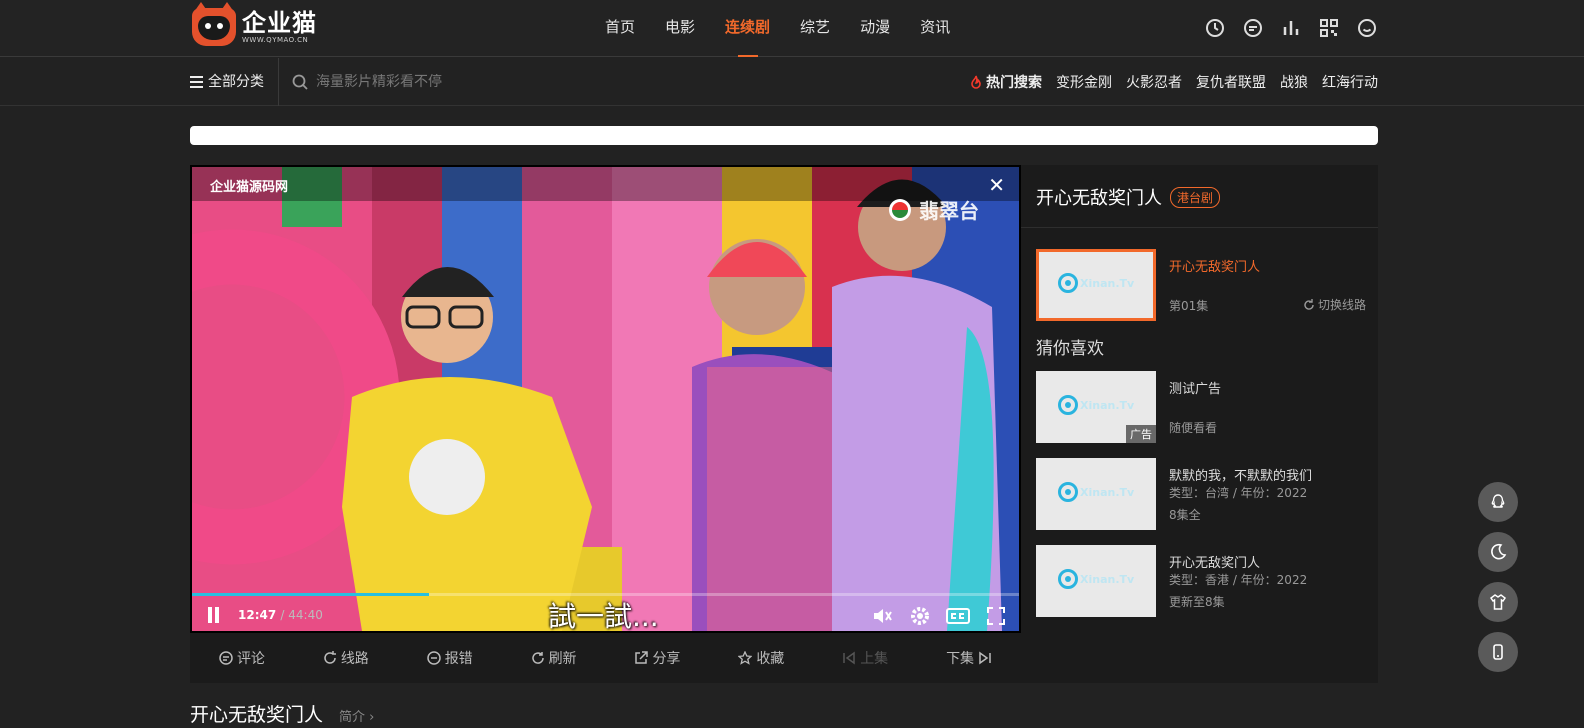  I want to click on report-error-label: 报错, so click(458, 659).